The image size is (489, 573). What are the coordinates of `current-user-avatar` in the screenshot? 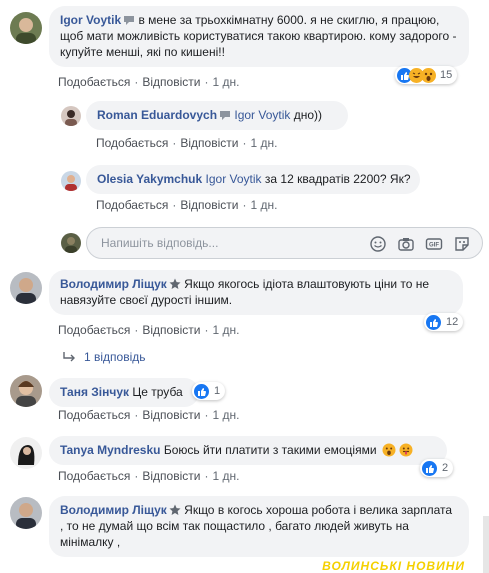 It's located at (71, 243).